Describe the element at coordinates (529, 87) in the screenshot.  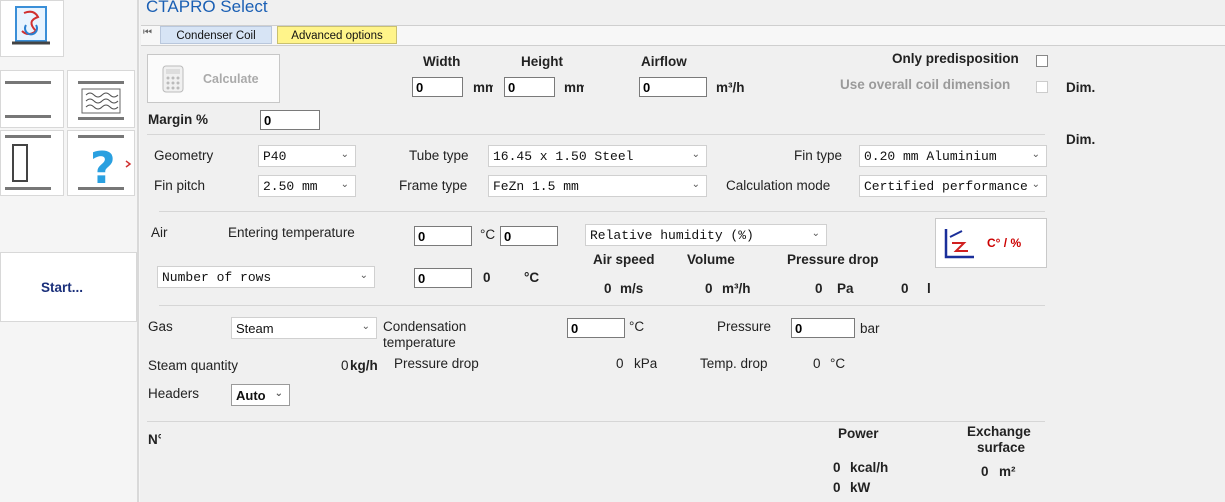
I see `height-input` at that location.